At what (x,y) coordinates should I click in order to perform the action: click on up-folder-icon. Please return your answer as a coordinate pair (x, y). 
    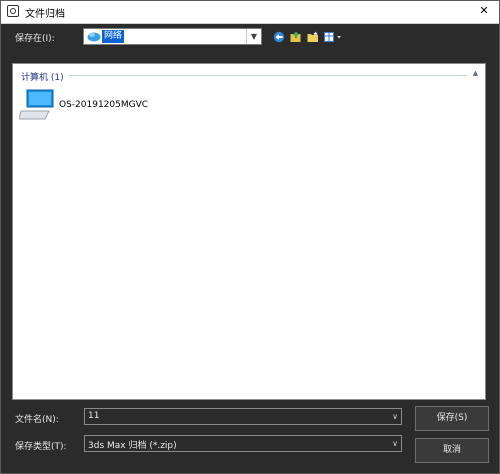
    Looking at the image, I should click on (296, 37).